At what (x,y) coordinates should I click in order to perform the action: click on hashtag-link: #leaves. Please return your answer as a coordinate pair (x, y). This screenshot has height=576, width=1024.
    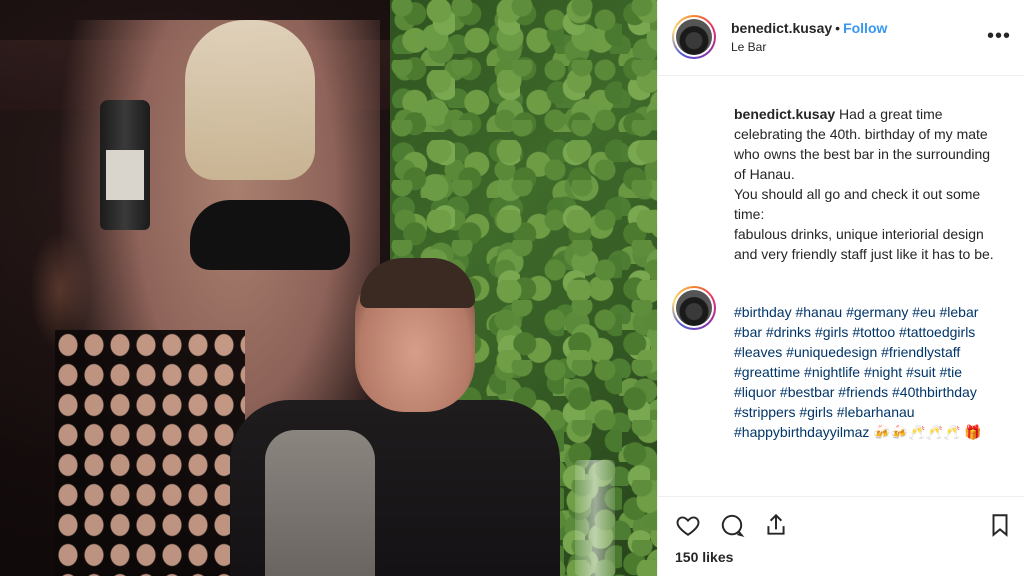
    Looking at the image, I should click on (758, 352).